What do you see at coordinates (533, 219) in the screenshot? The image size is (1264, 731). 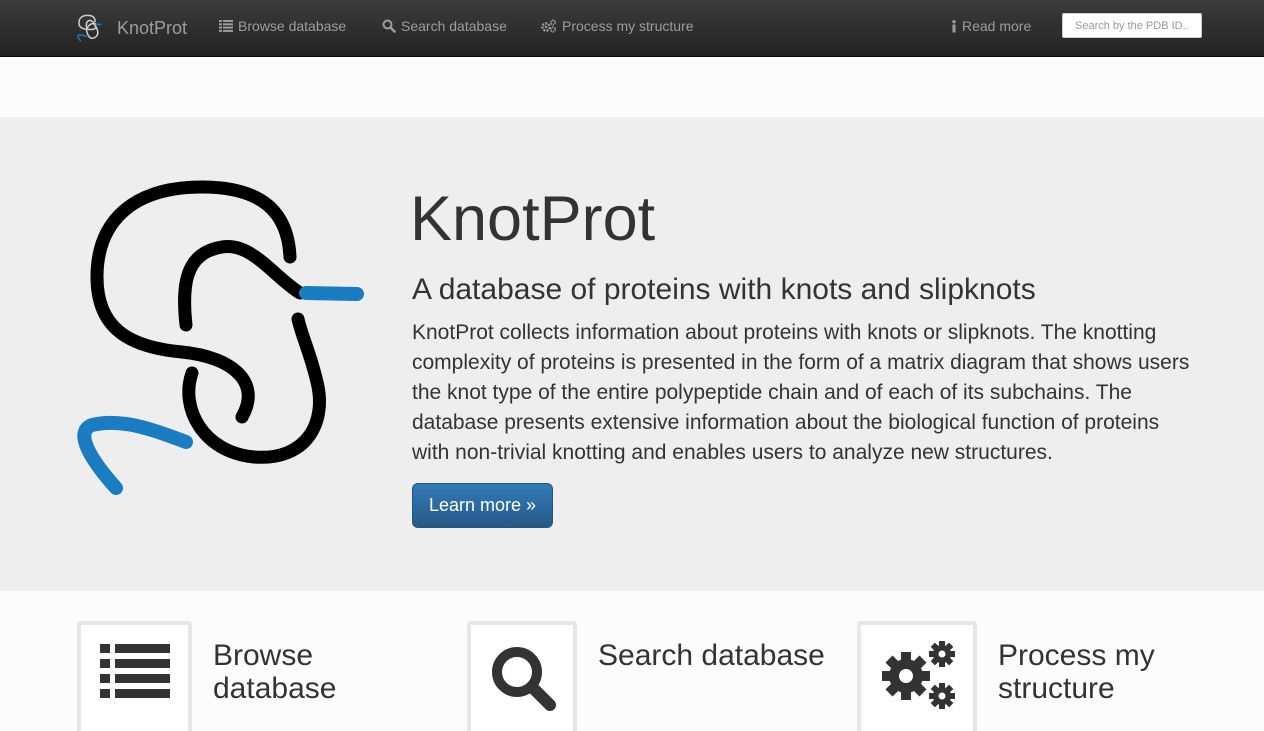 I see `page-title: KnotProt` at bounding box center [533, 219].